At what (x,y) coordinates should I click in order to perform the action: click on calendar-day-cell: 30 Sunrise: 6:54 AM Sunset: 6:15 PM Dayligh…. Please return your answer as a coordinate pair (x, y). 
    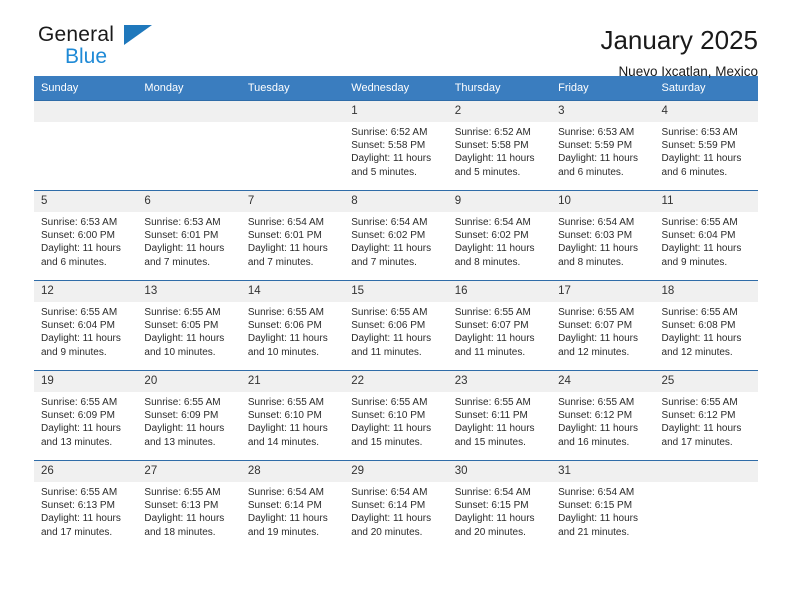
    Looking at the image, I should click on (499, 505).